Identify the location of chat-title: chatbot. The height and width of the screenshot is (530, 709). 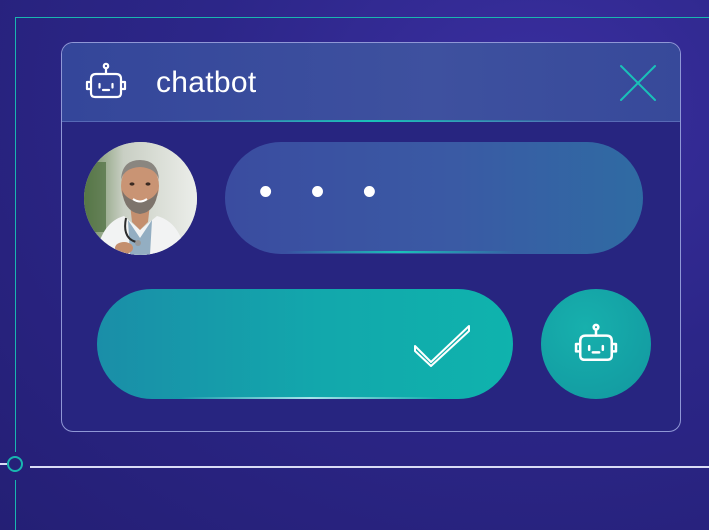
(206, 82).